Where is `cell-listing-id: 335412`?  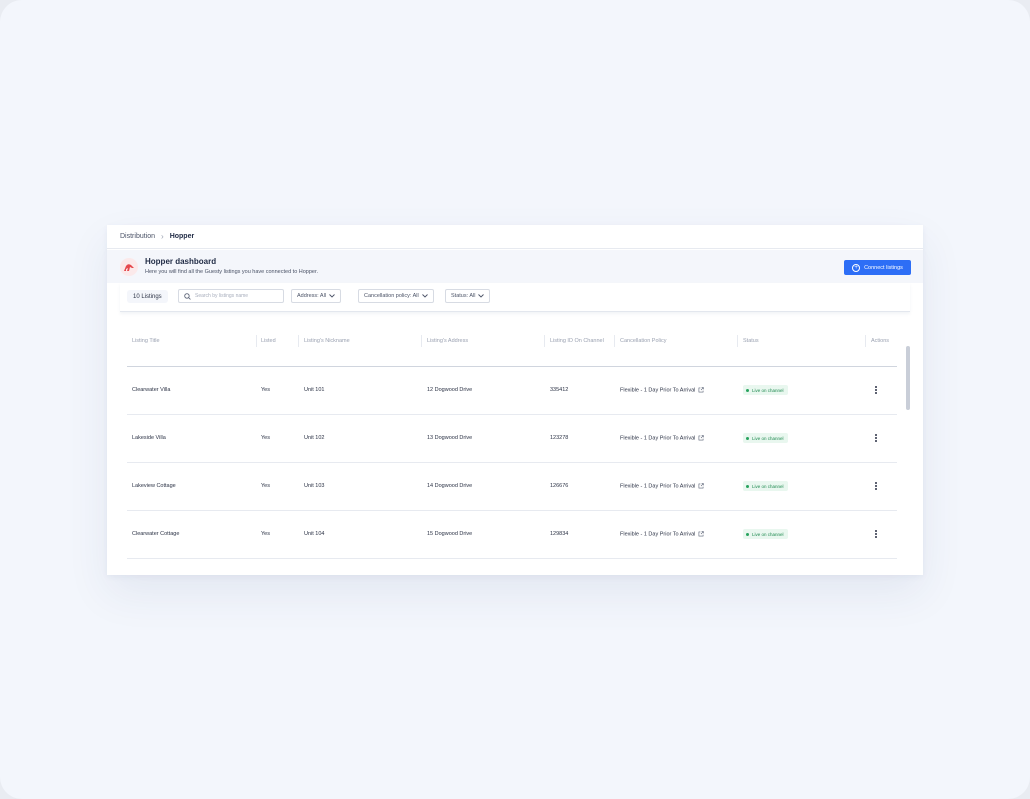
cell-listing-id: 335412 is located at coordinates (559, 390).